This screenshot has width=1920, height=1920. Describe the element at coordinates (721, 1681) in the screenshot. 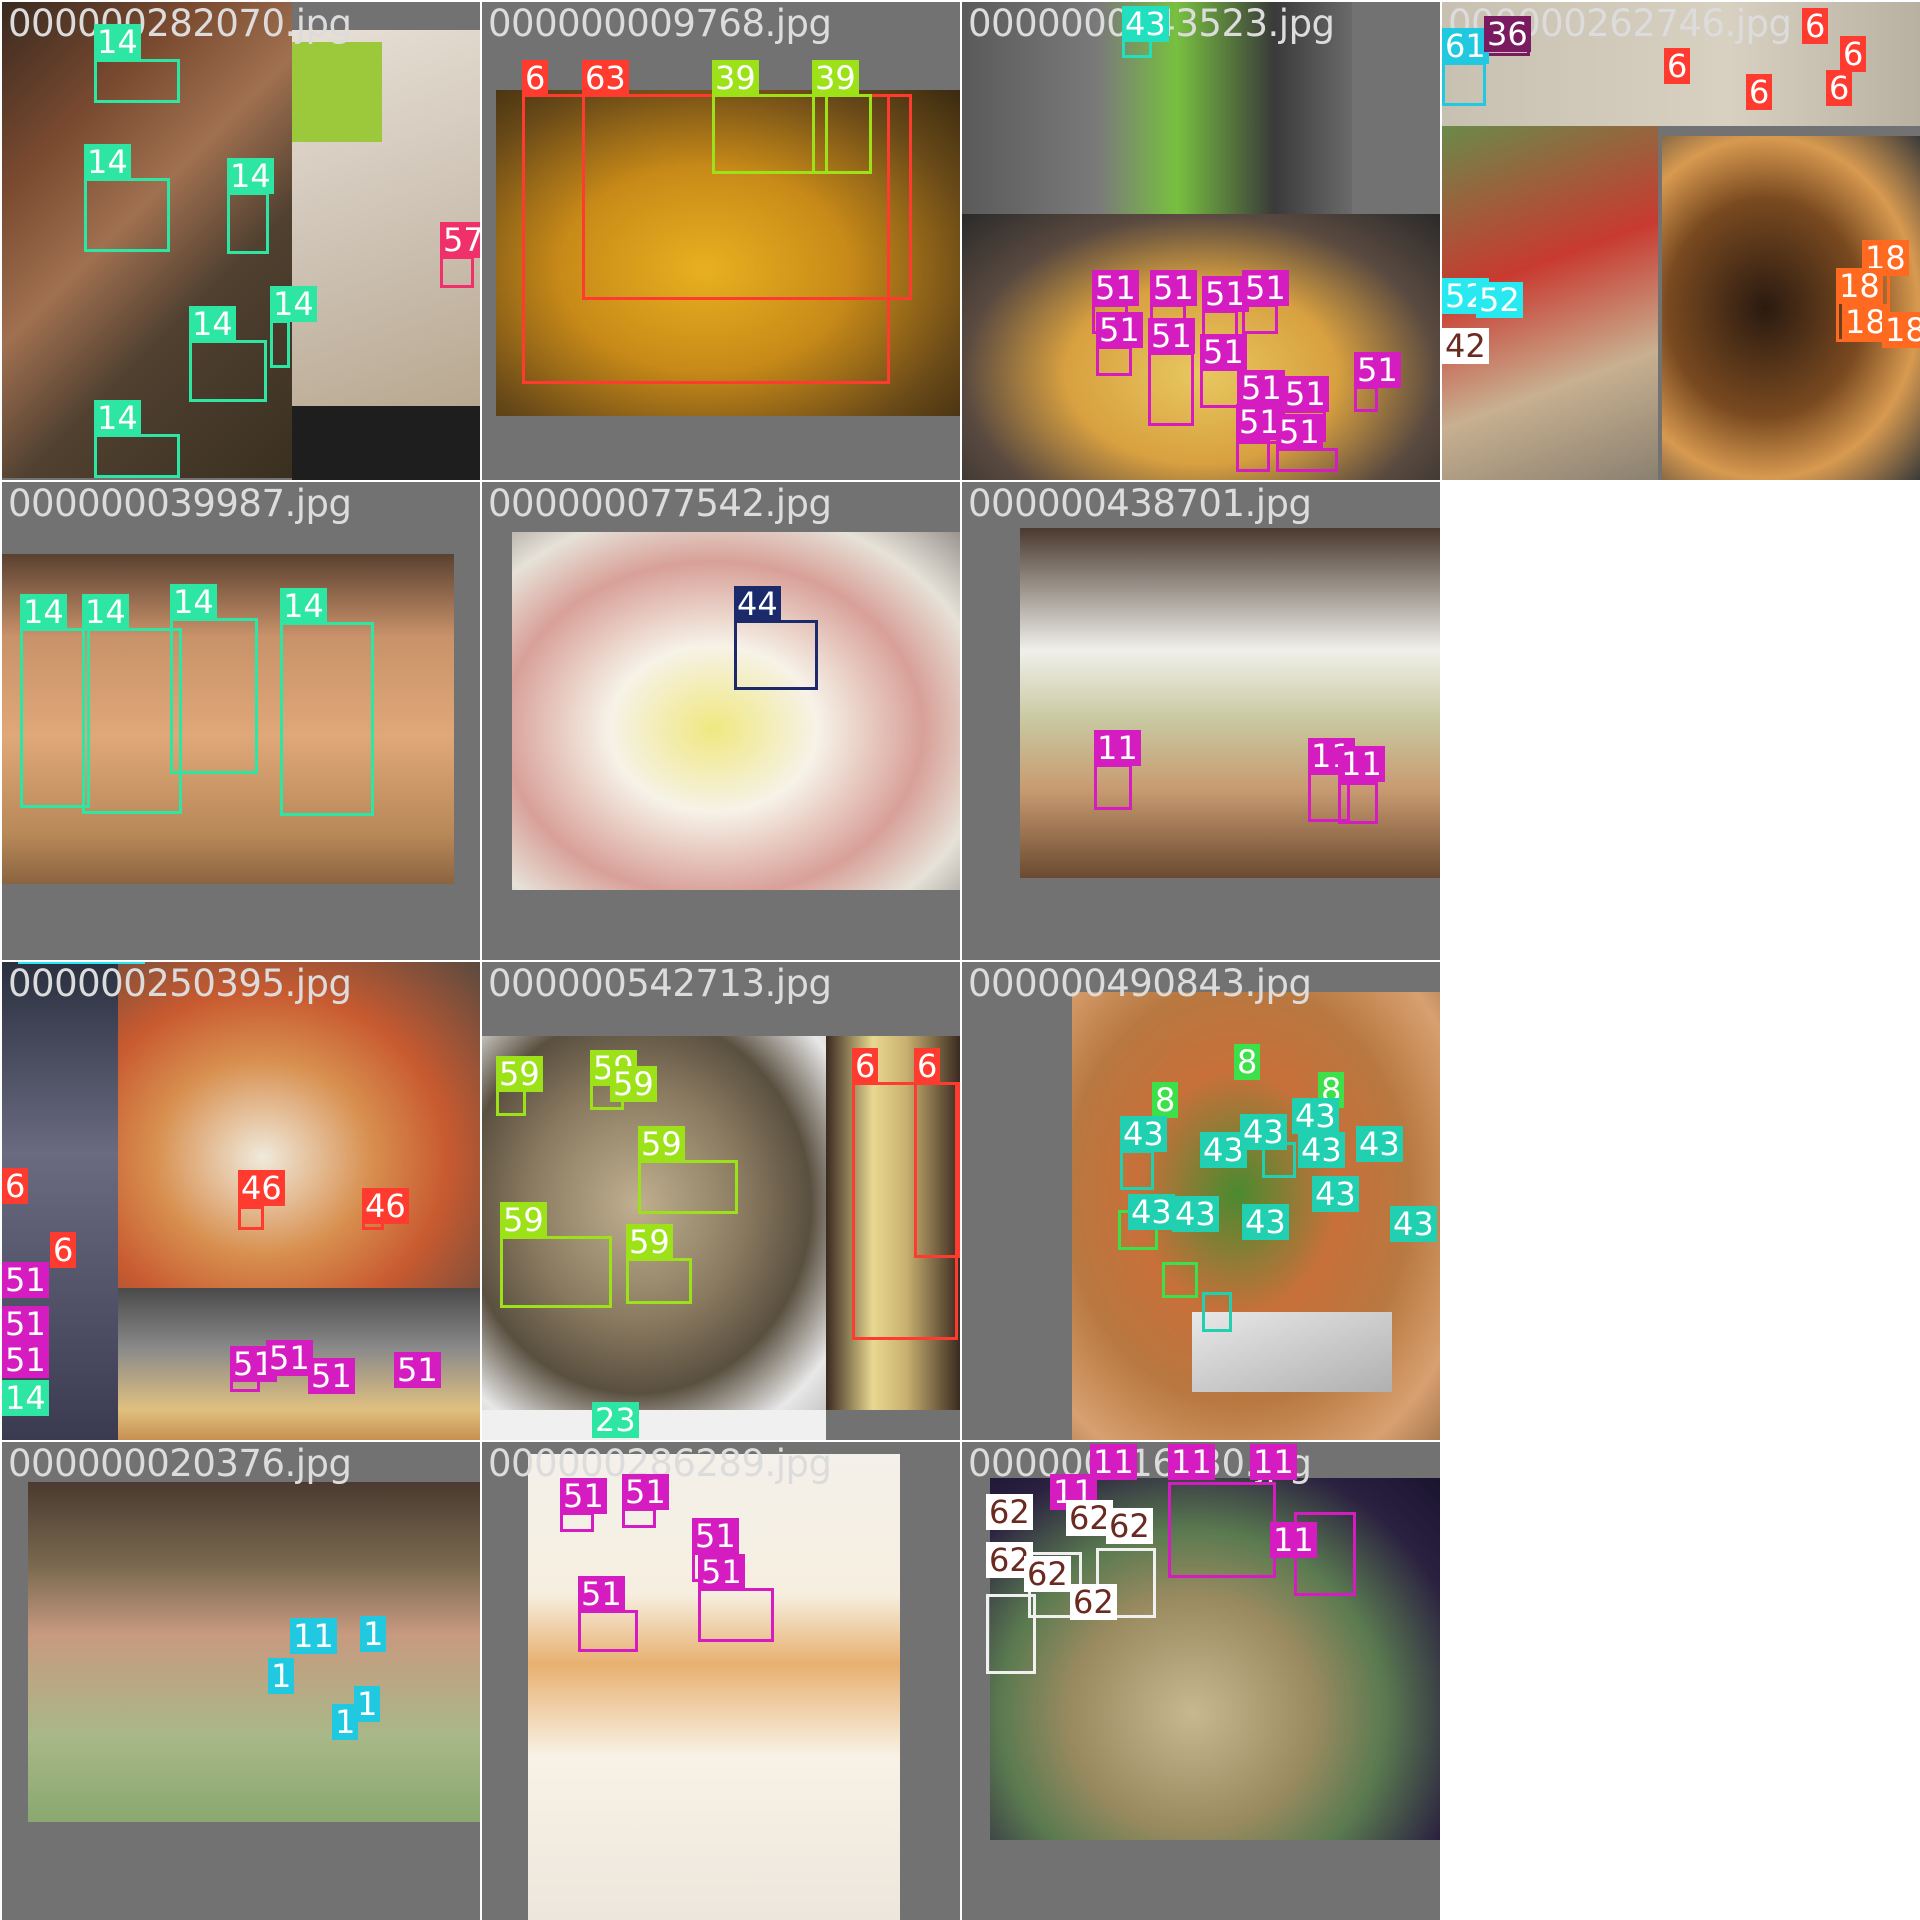

I see `mosaic-tile: 000000286289.jpg 51 51 51 51 51` at that location.